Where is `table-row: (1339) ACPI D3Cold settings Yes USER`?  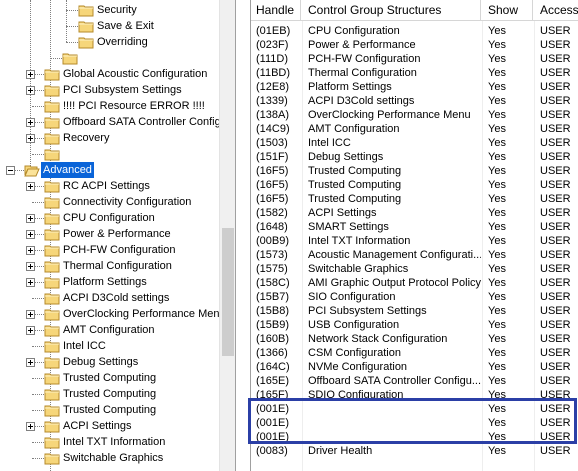 table-row: (1339) ACPI D3Cold settings Yes USER is located at coordinates (414, 101).